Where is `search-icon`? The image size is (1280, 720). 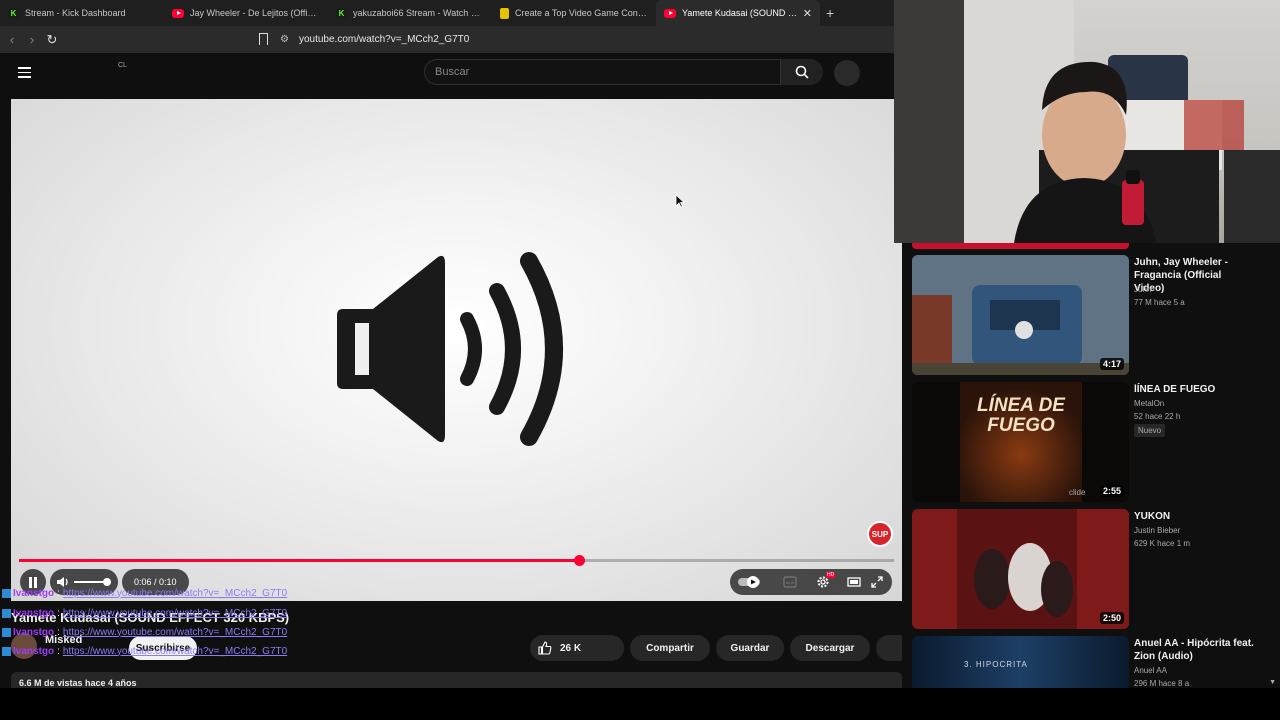 search-icon is located at coordinates (802, 72).